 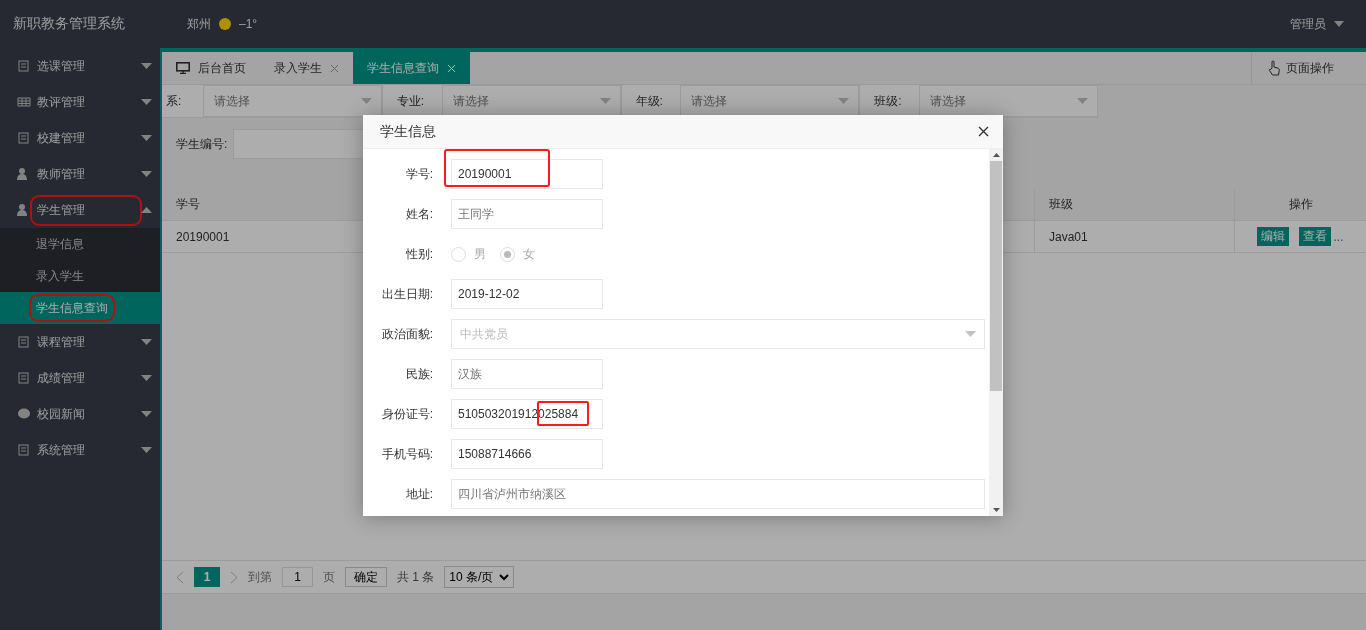 What do you see at coordinates (24, 414) in the screenshot?
I see `chat-icon` at bounding box center [24, 414].